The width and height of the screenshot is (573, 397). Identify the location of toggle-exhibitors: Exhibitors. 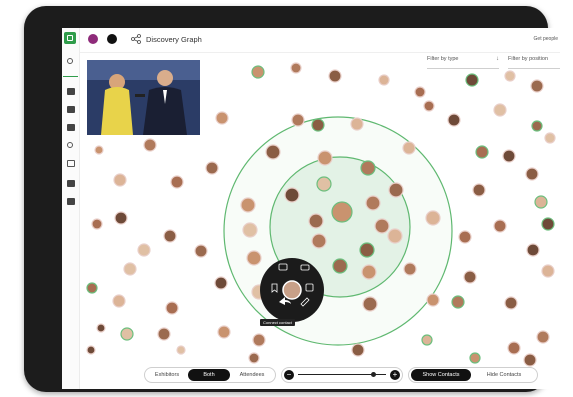
(167, 375).